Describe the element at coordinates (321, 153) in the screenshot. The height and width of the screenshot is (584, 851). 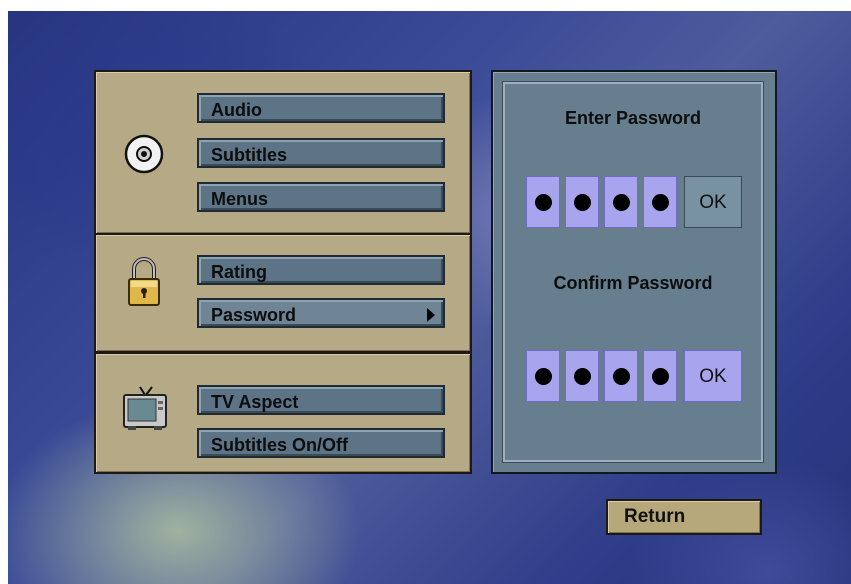
I see `subtitles-button: Subtitles` at that location.